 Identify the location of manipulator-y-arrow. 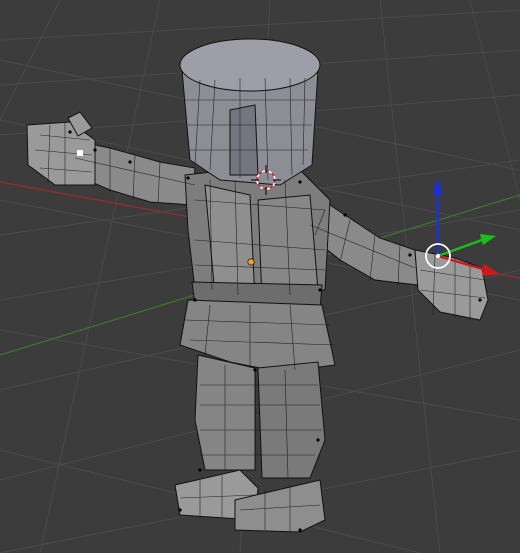
(488, 239).